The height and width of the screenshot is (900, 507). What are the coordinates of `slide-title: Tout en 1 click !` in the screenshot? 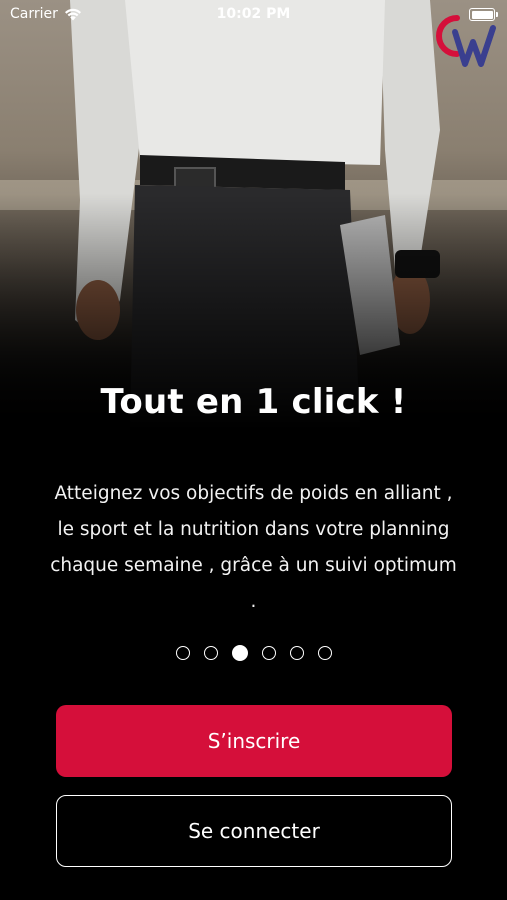 It's located at (253, 402).